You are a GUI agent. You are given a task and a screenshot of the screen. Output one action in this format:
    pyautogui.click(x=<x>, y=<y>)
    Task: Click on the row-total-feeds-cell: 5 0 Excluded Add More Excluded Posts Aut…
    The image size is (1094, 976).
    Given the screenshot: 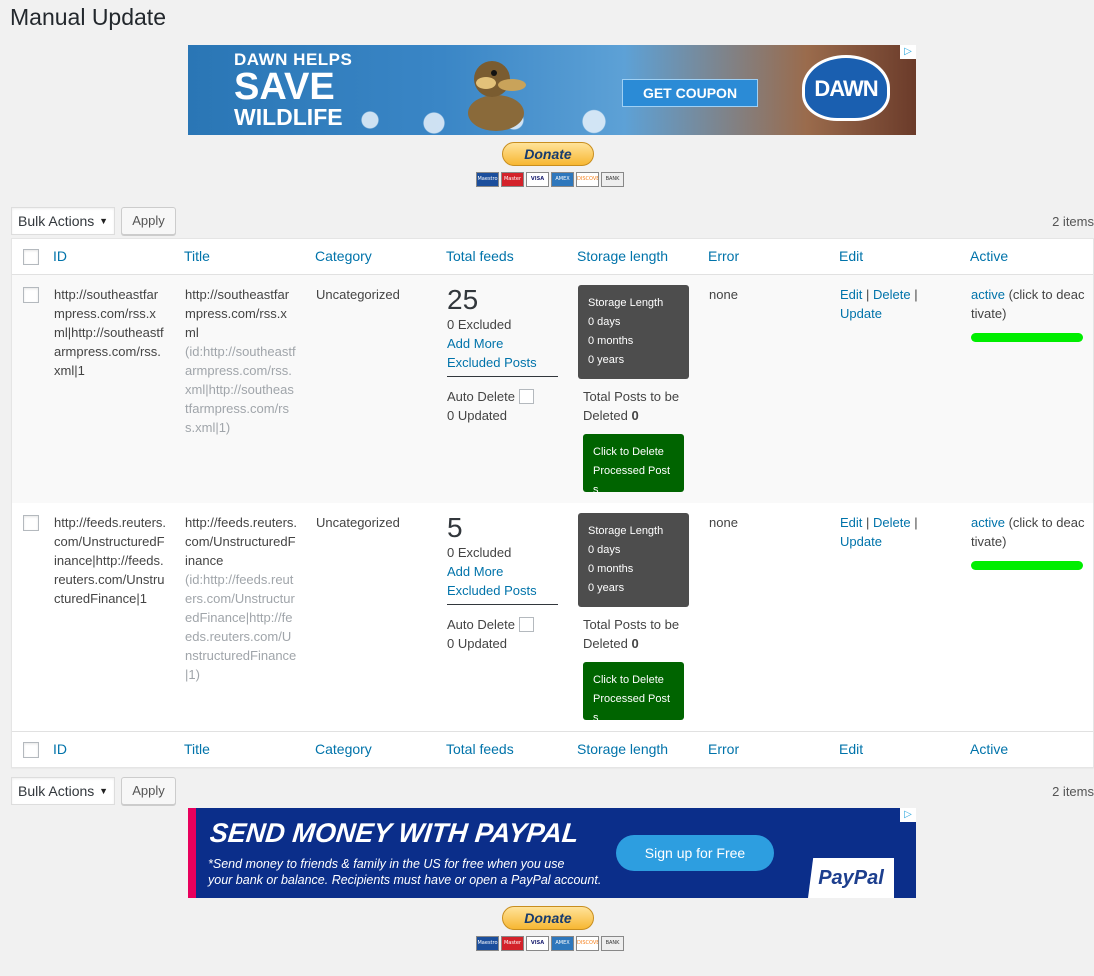 What is the action you would take?
    pyautogui.click(x=503, y=583)
    